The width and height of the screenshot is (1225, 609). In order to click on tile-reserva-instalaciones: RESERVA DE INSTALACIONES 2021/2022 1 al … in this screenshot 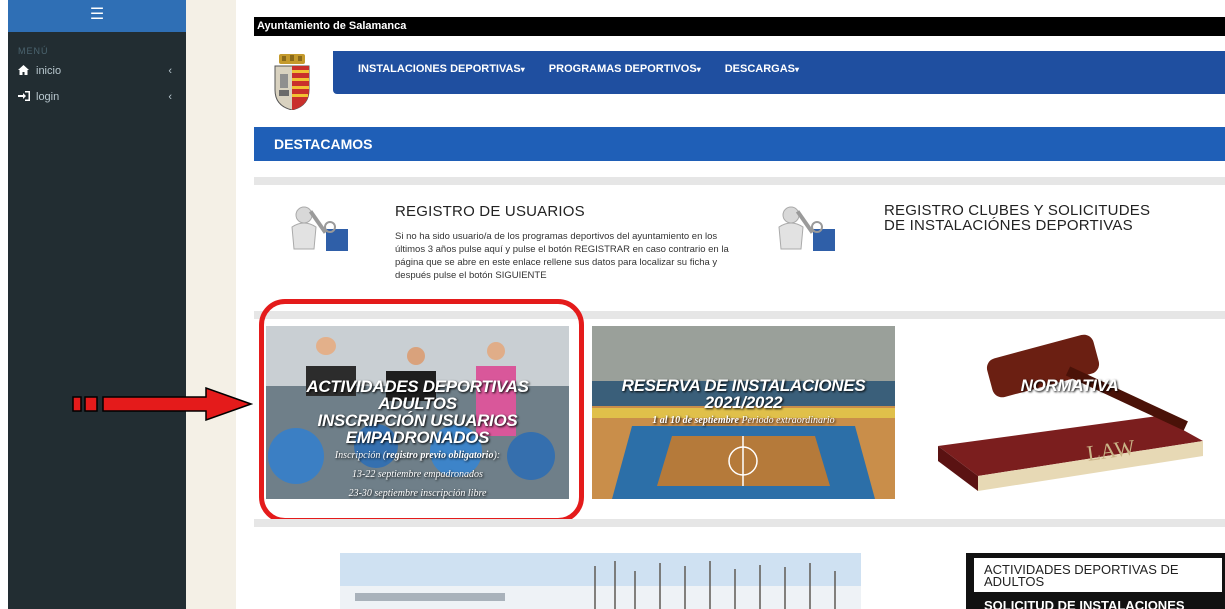, I will do `click(743, 412)`.